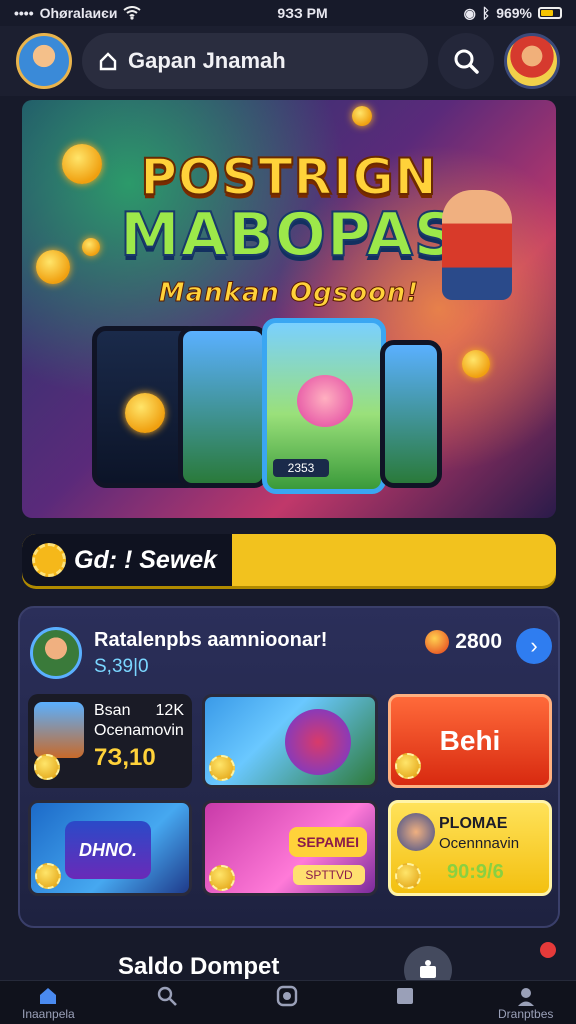  I want to click on phone-mockup-middle-left, so click(223, 407).